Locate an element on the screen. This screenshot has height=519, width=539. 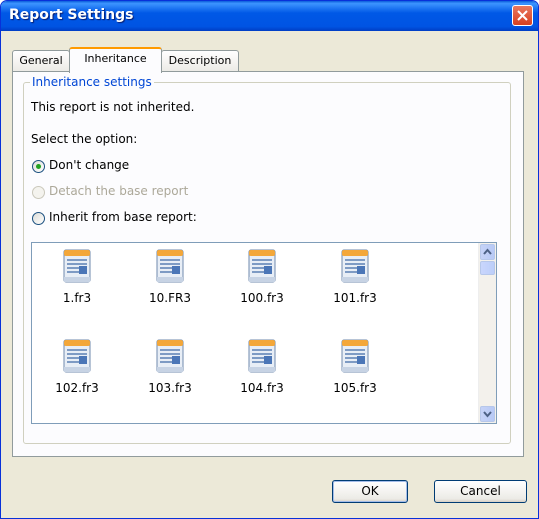
file-item: 1.fr3 is located at coordinates (77, 283).